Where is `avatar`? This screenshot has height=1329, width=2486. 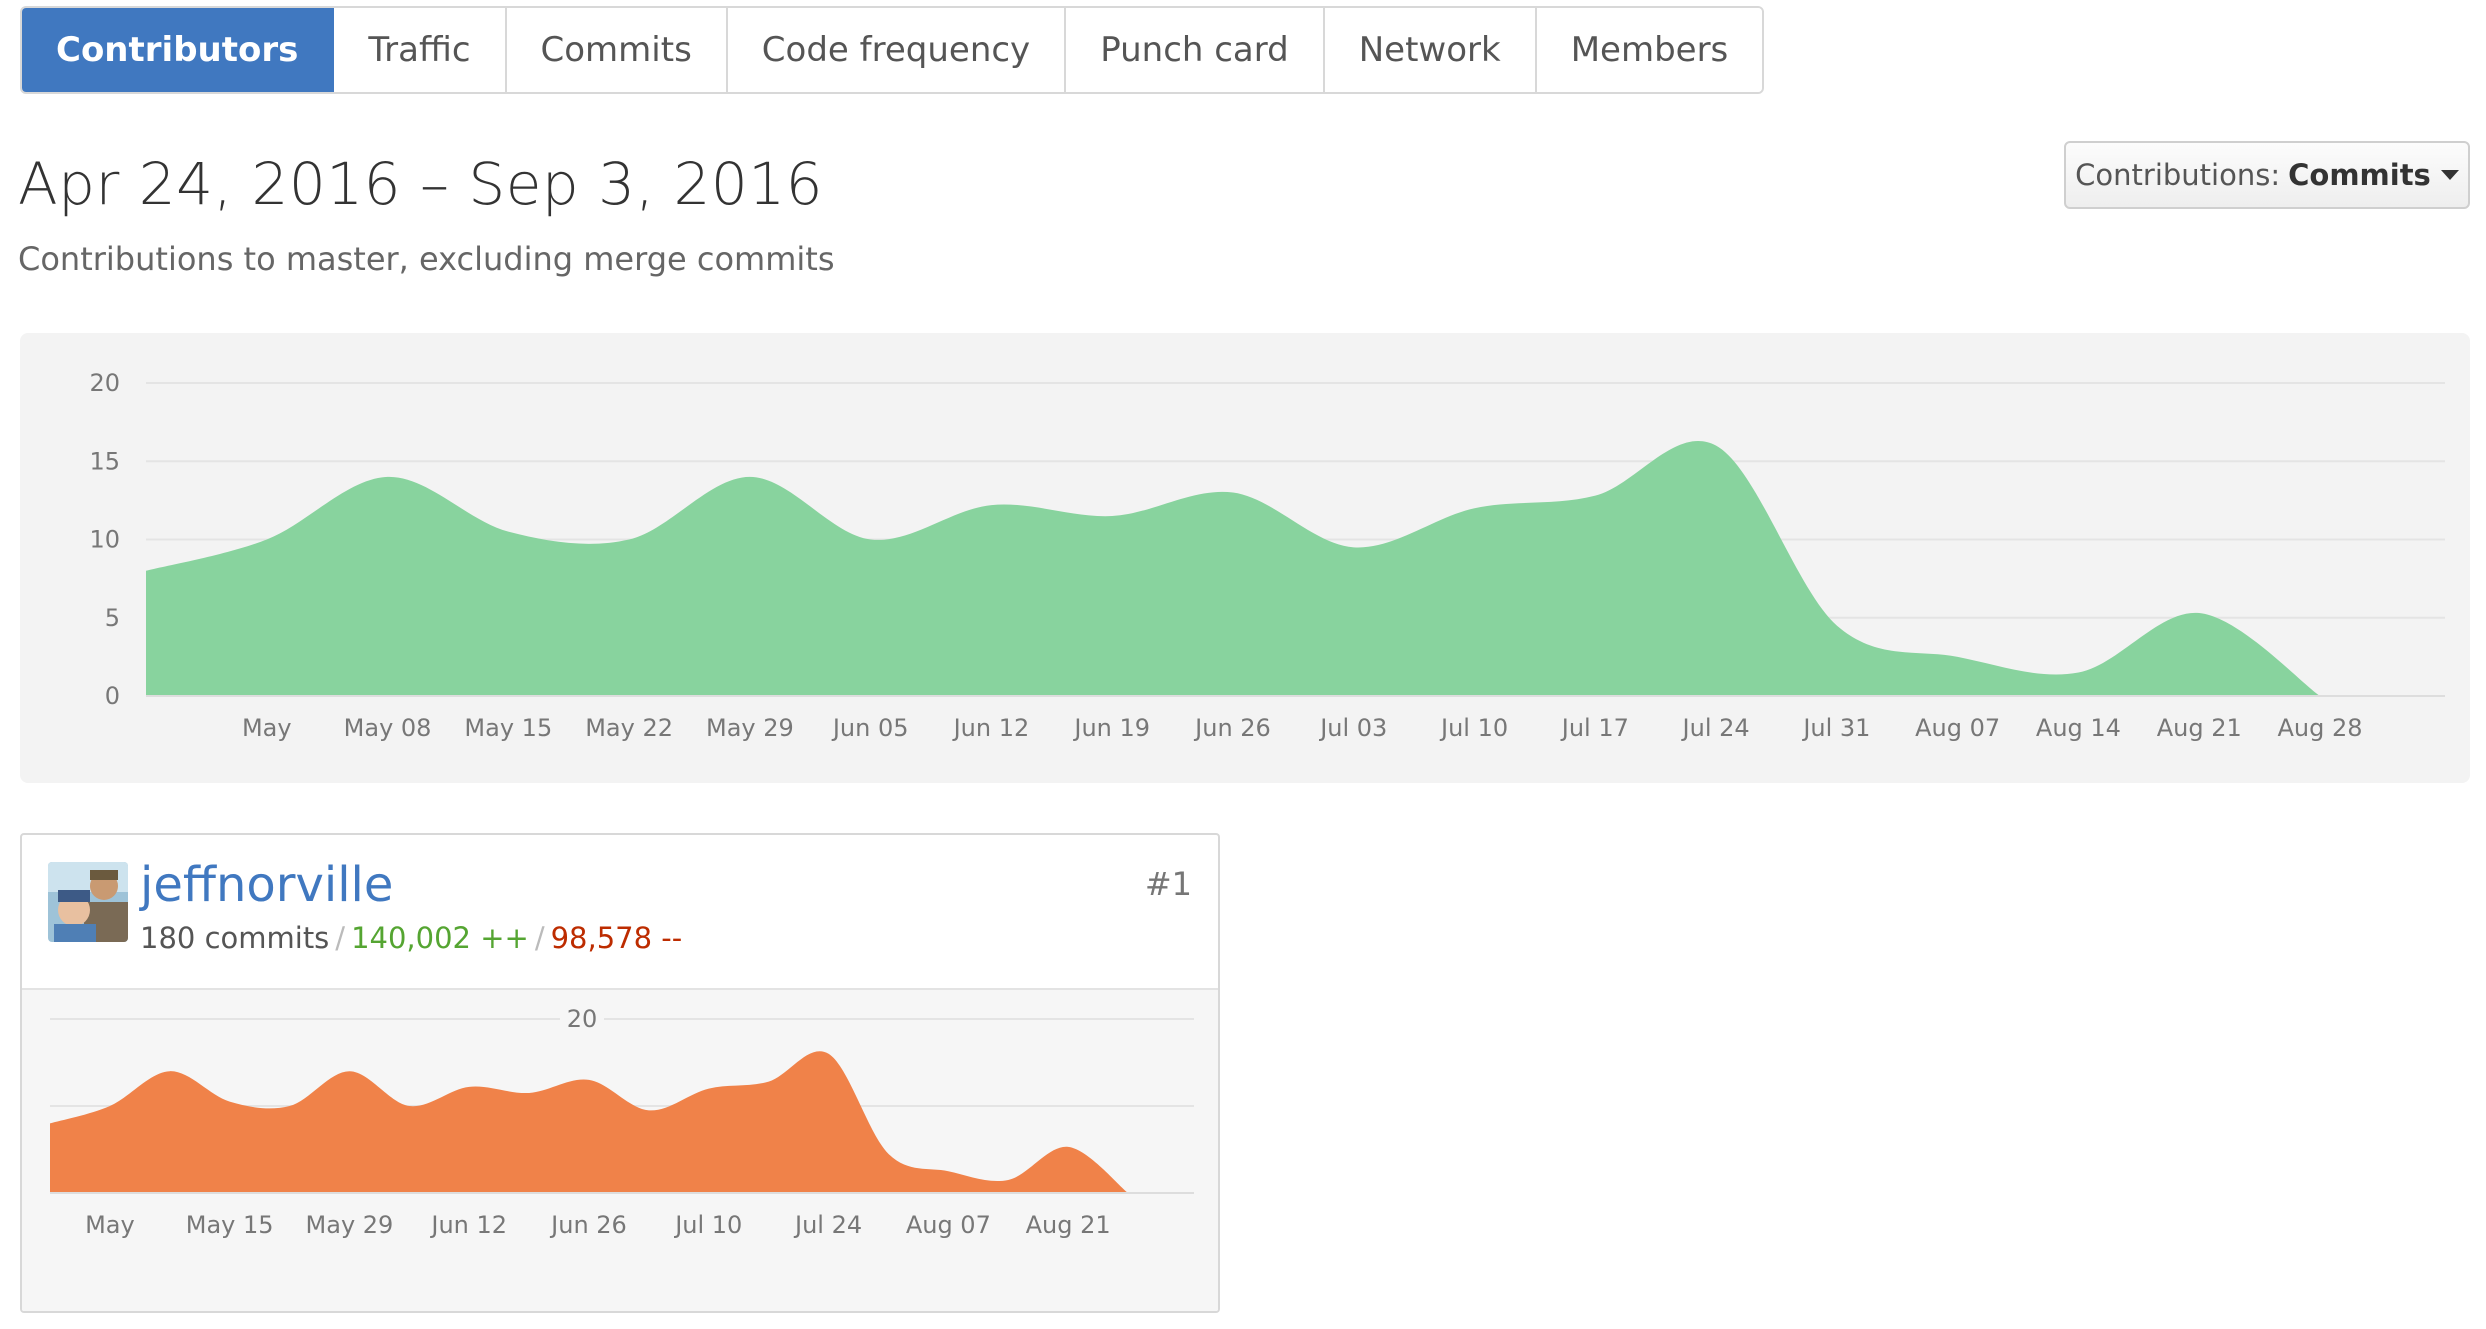 avatar is located at coordinates (88, 902).